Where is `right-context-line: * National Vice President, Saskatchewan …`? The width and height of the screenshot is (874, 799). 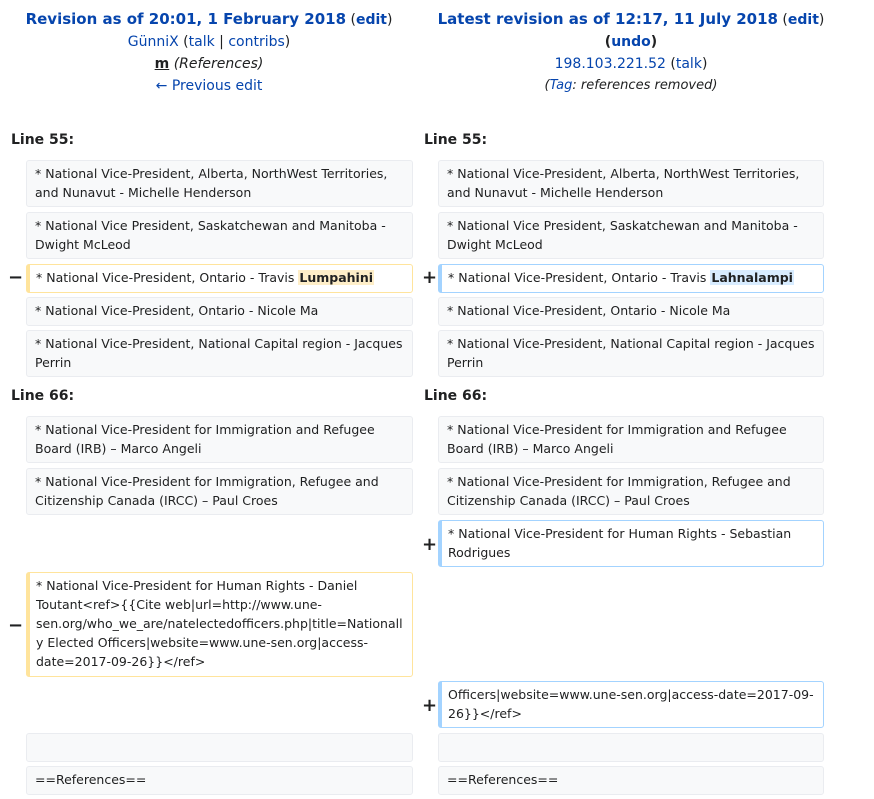
right-context-line: * National Vice President, Saskatchewan … is located at coordinates (631, 235).